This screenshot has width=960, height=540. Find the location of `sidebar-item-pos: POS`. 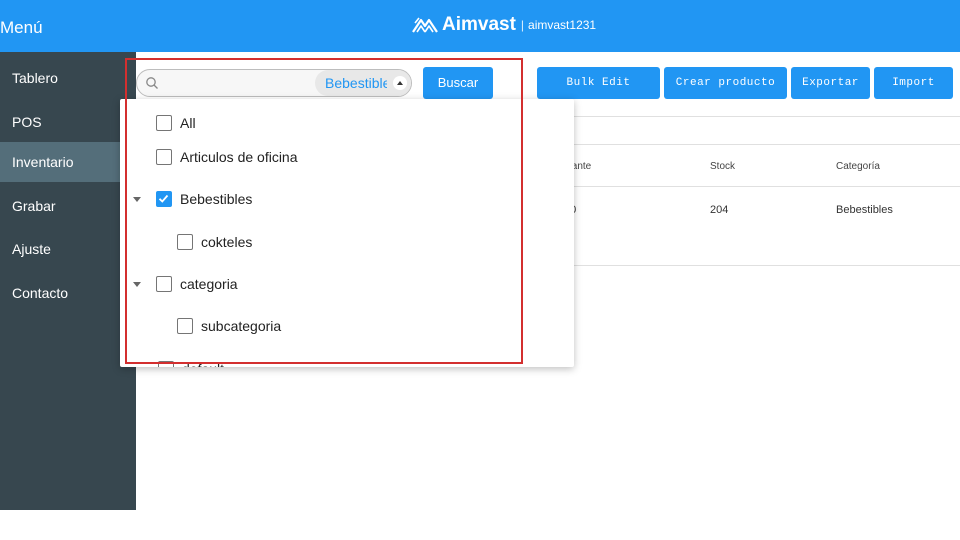

sidebar-item-pos: POS is located at coordinates (68, 122).